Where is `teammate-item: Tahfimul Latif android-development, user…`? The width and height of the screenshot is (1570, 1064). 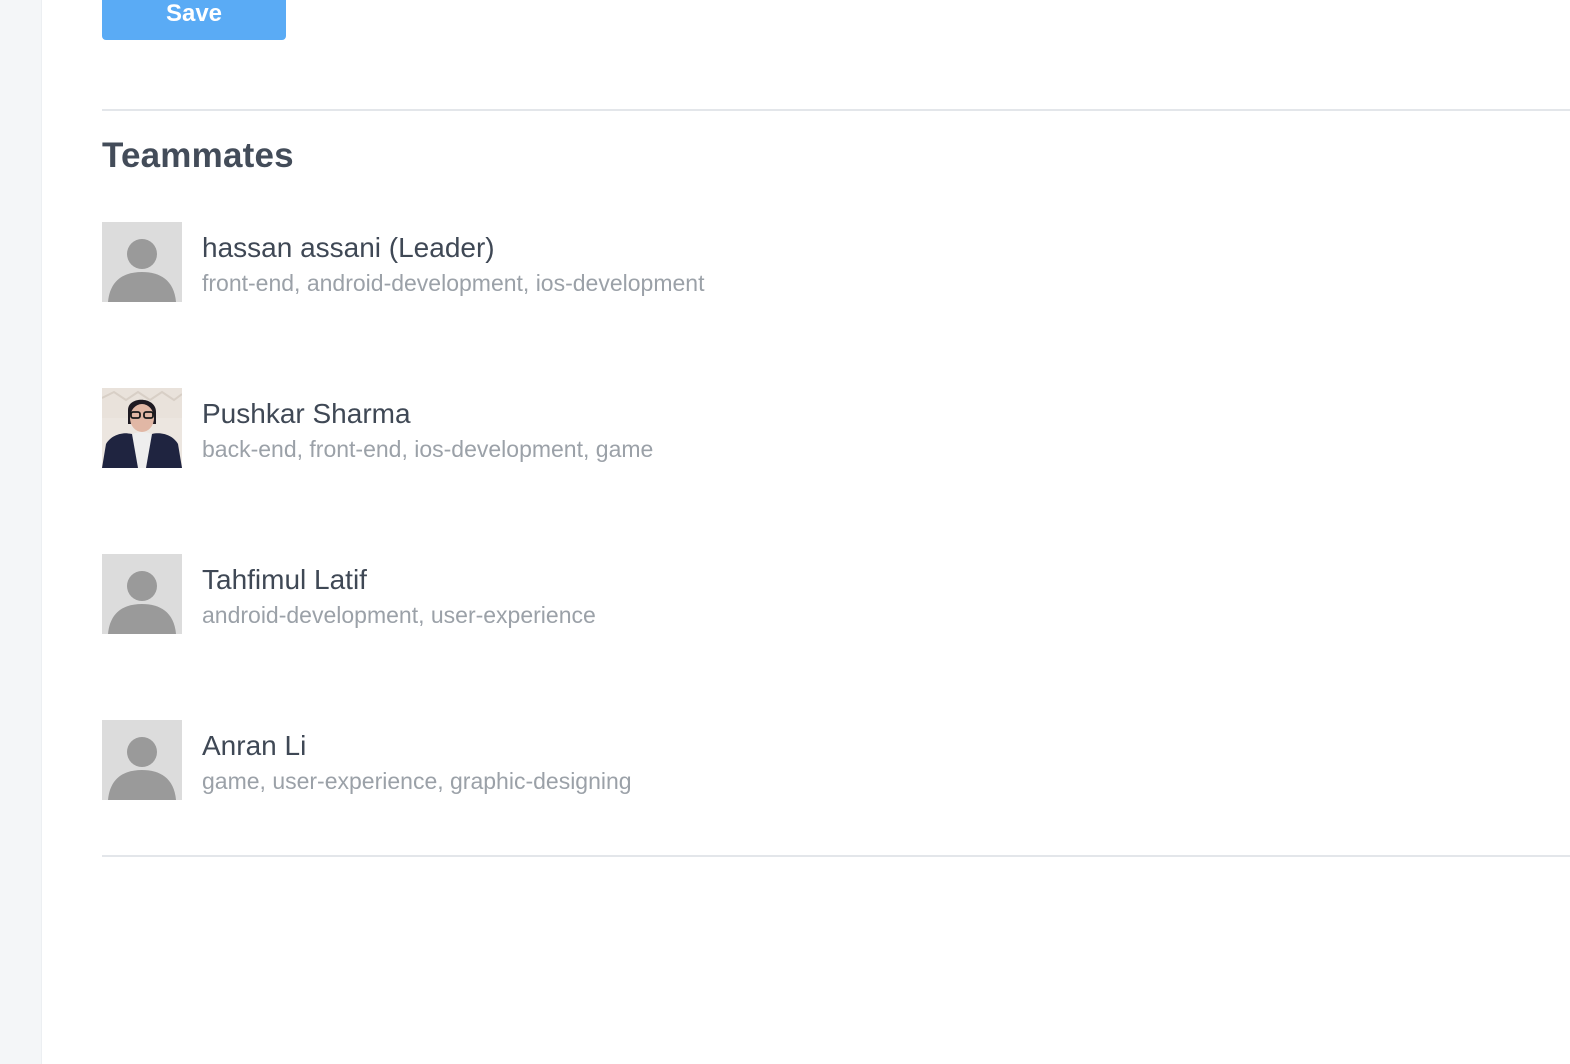
teammate-item: Tahfimul Latif android-development, user… is located at coordinates (349, 594).